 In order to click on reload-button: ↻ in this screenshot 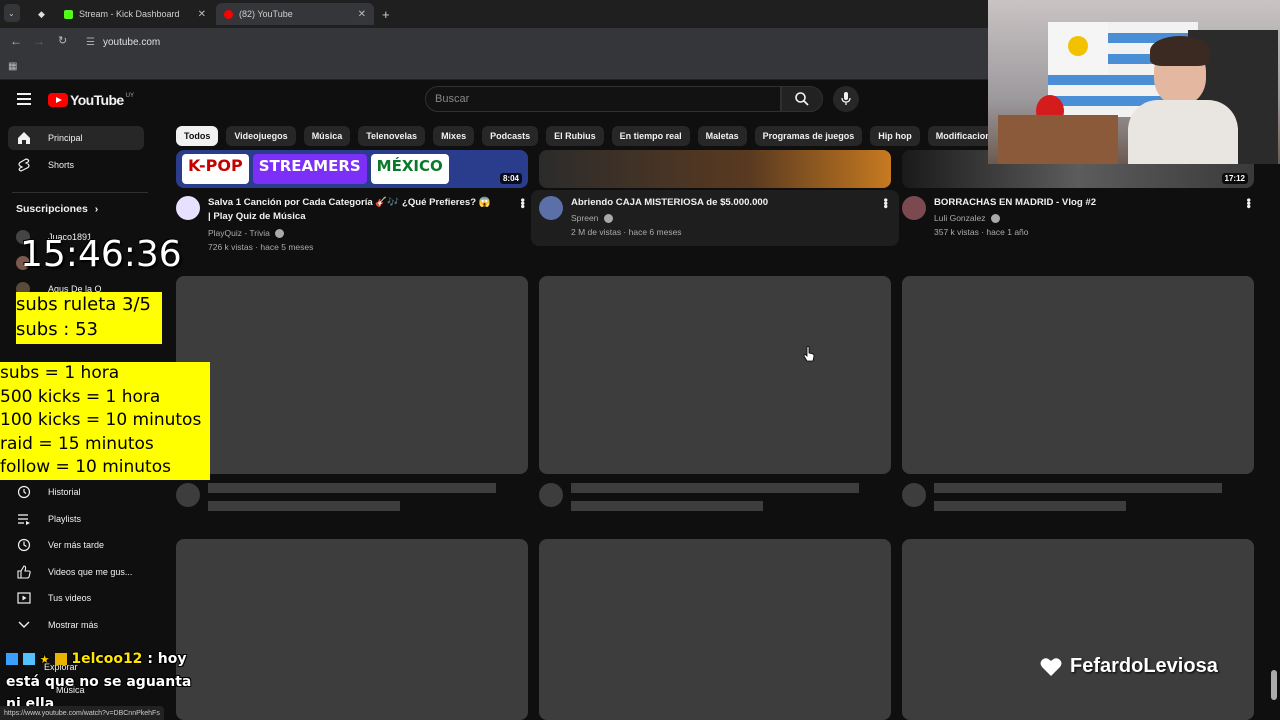, I will do `click(62, 40)`.